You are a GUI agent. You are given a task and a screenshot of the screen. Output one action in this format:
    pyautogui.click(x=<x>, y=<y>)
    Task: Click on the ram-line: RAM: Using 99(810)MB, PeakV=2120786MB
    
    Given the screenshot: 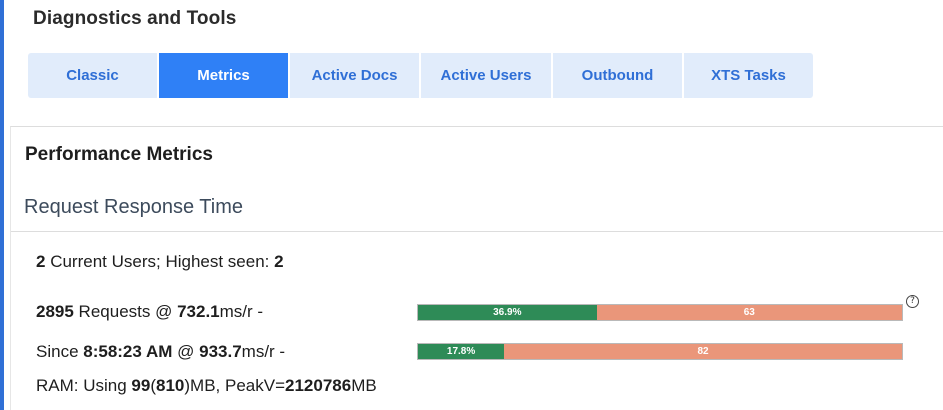 What is the action you would take?
    pyautogui.click(x=206, y=386)
    